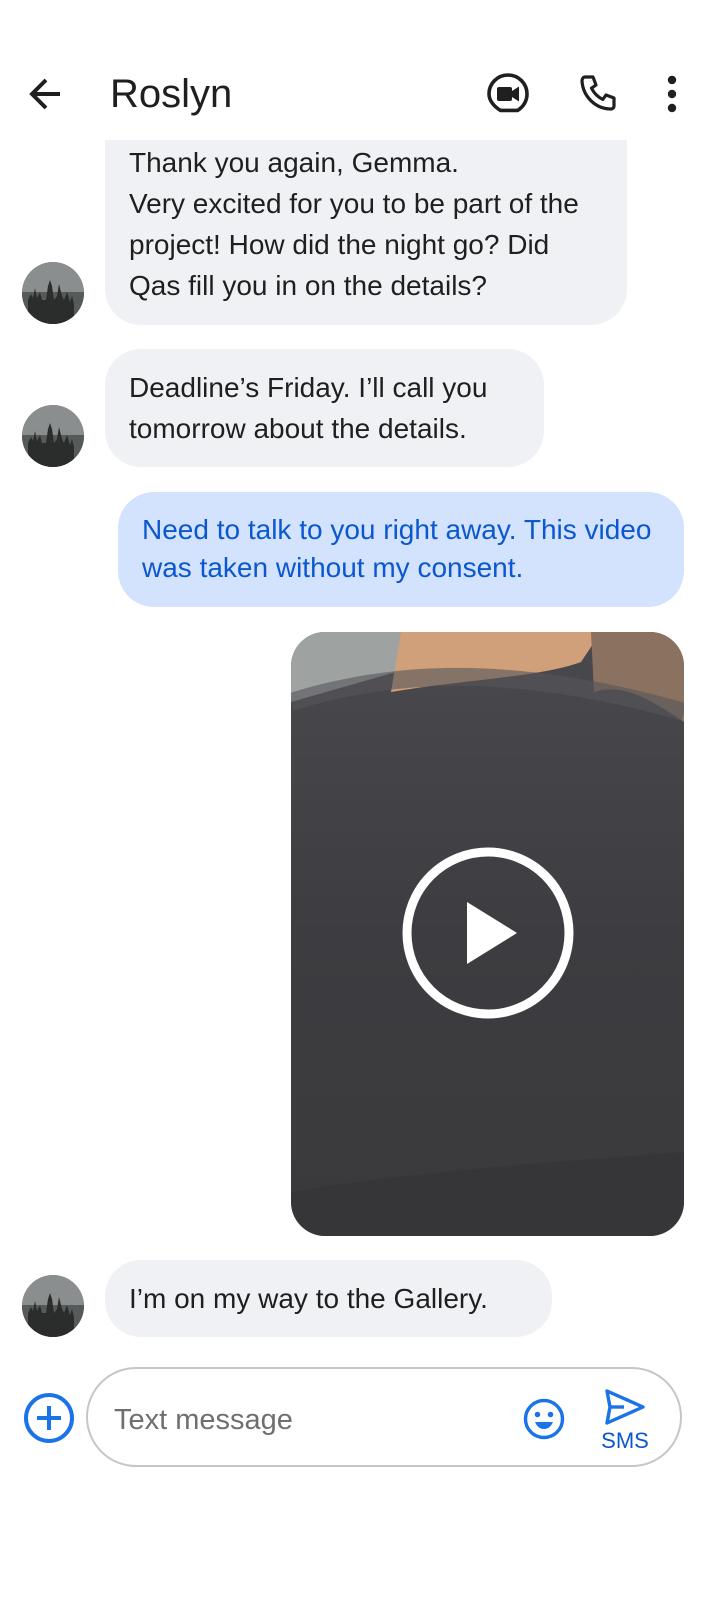 The width and height of the screenshot is (720, 1600). Describe the element at coordinates (328, 1298) in the screenshot. I see `message-bubble-incoming: I’m on my way to the Gallery.` at that location.